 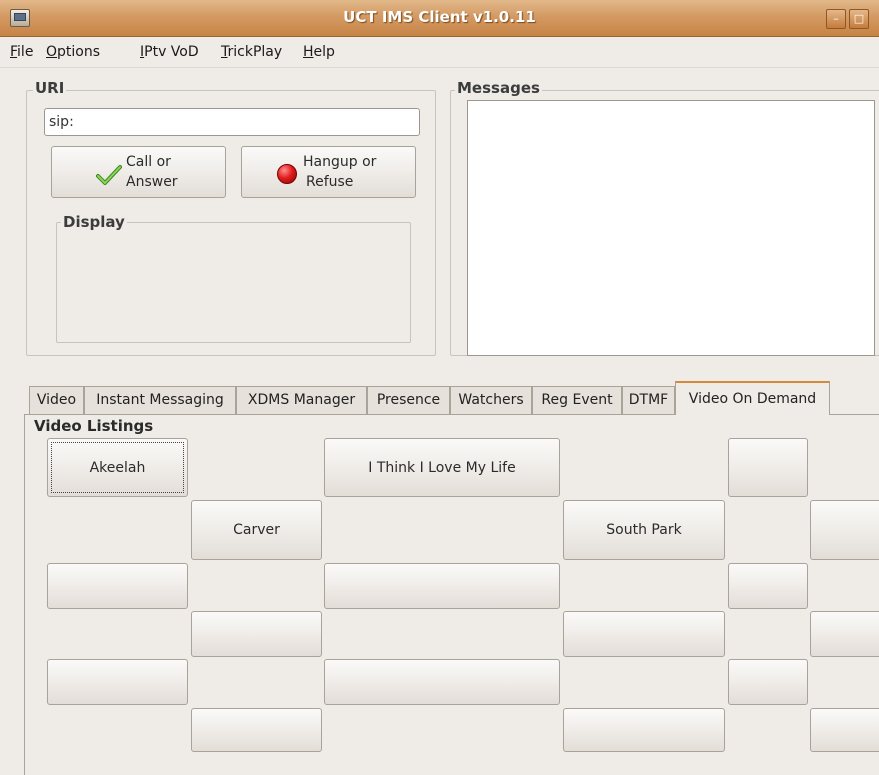 What do you see at coordinates (648, 400) in the screenshot?
I see `tab-dtmf: DTMF` at bounding box center [648, 400].